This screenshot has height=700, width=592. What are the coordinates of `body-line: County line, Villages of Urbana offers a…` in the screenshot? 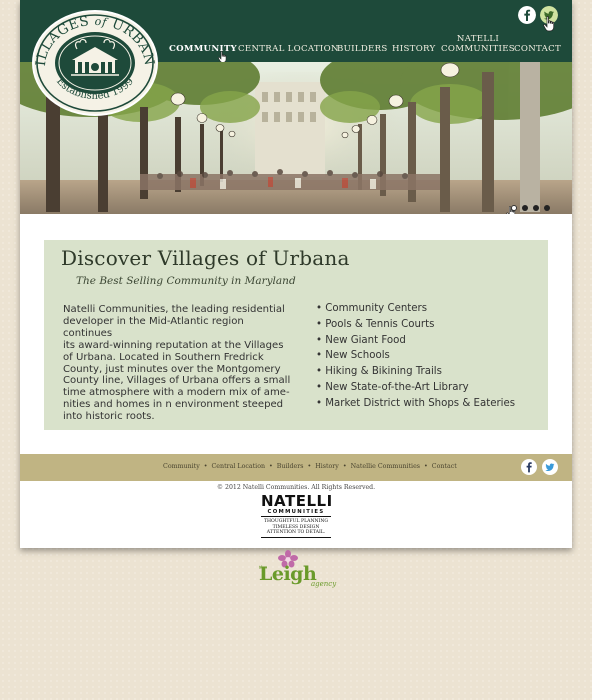 It's located at (177, 381).